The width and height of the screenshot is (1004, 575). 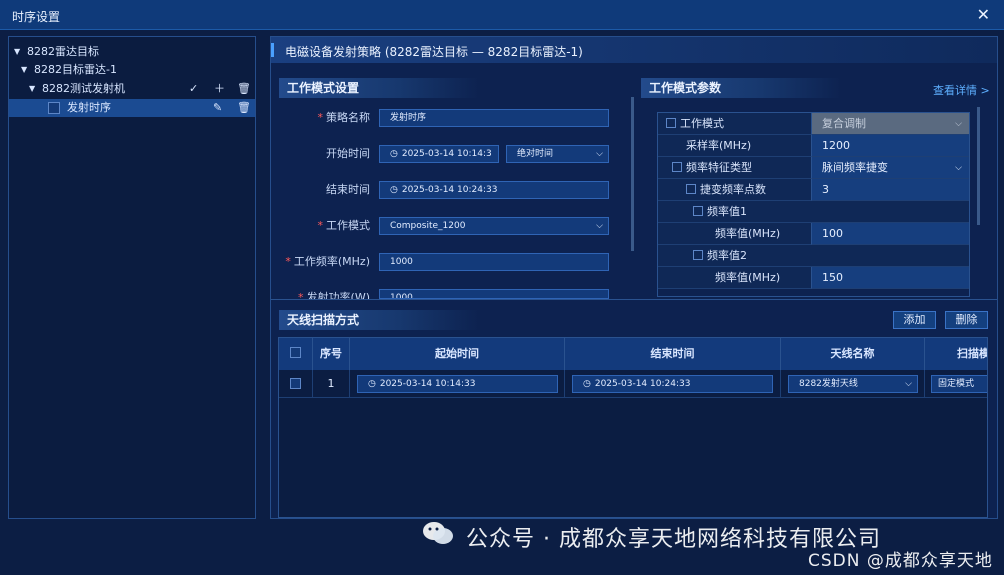 I want to click on panel-title: 电磁设备发射策略 (8282雷达目标 — 8282目标雷达-1), so click(x=434, y=52).